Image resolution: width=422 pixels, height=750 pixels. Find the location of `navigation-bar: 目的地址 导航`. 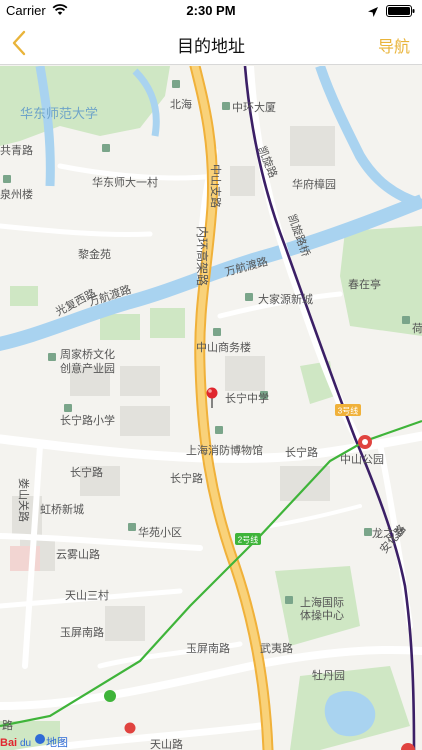

navigation-bar: 目的地址 导航 is located at coordinates (211, 42).